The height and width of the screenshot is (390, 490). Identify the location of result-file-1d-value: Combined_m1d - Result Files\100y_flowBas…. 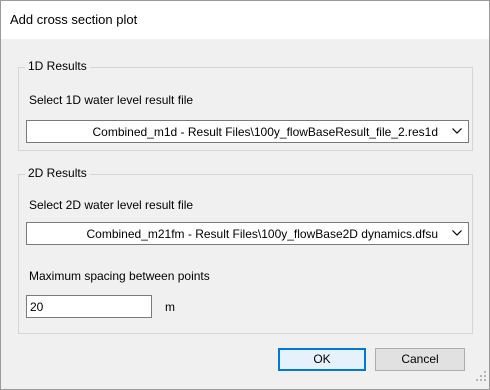
(265, 132).